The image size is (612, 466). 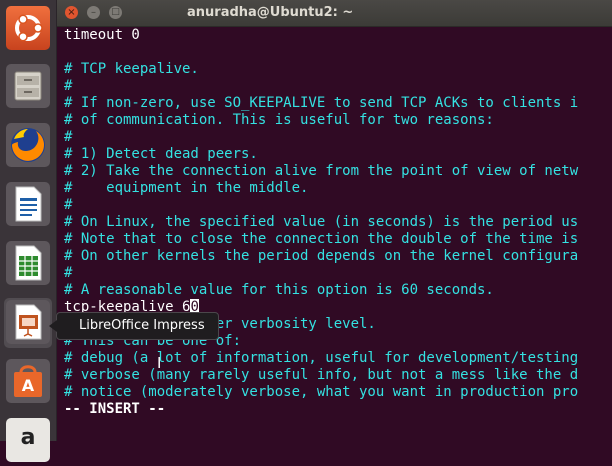 I want to click on file-cabinet-icon, so click(x=28, y=86).